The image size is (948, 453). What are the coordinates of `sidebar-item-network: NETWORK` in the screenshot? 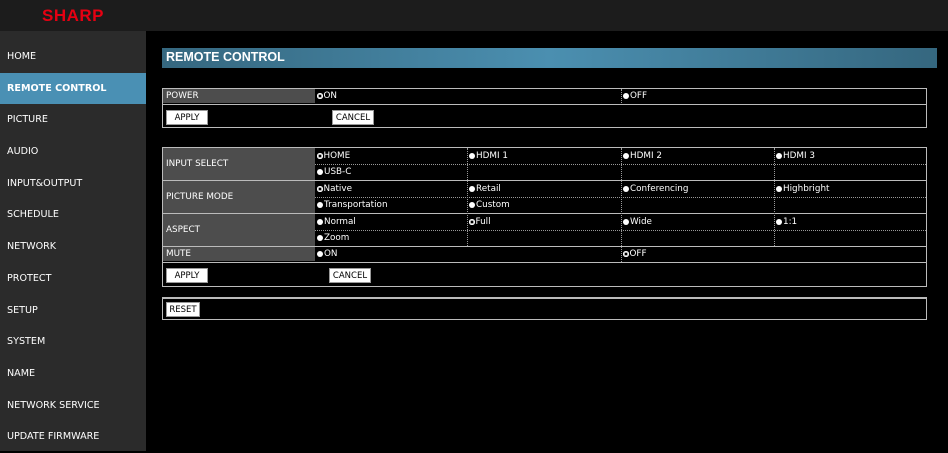 It's located at (73, 247).